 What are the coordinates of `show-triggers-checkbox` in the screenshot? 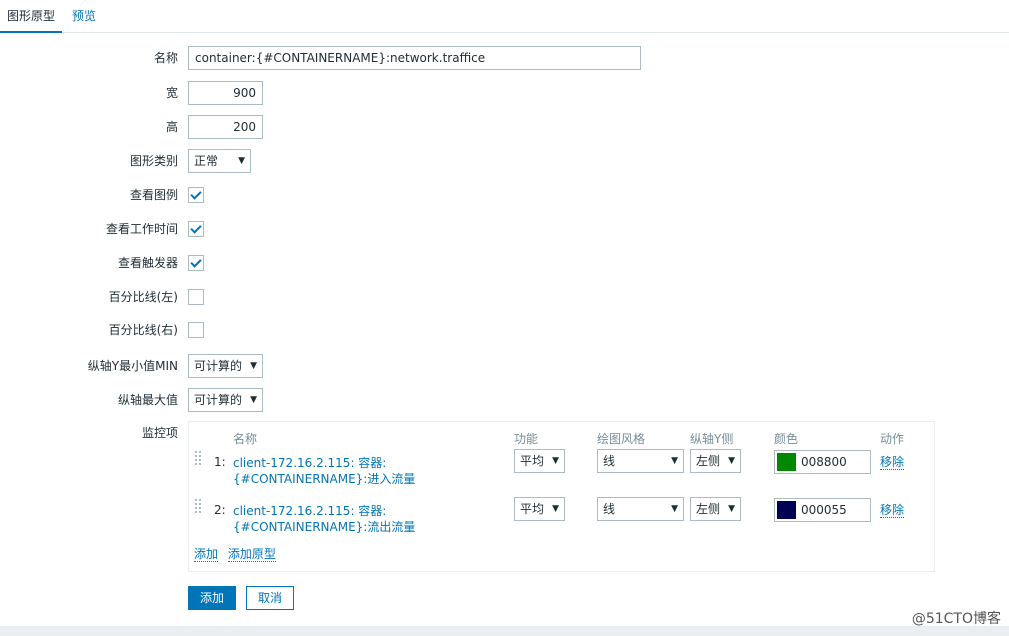 It's located at (196, 263).